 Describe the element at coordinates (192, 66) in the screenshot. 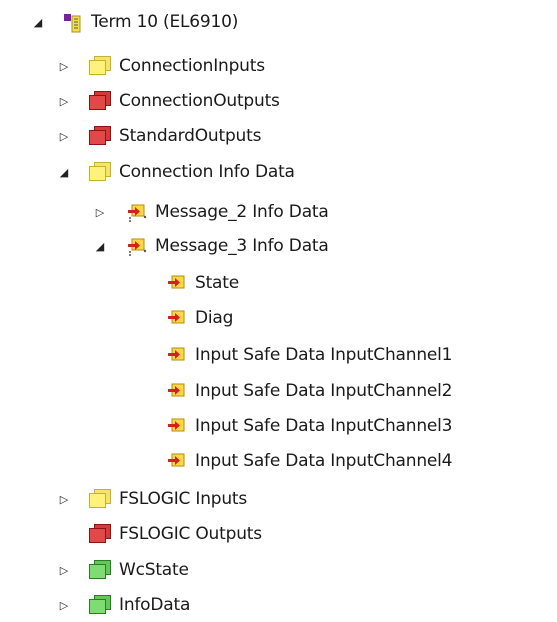

I see `tree-item-label: ConnectionInputs` at that location.